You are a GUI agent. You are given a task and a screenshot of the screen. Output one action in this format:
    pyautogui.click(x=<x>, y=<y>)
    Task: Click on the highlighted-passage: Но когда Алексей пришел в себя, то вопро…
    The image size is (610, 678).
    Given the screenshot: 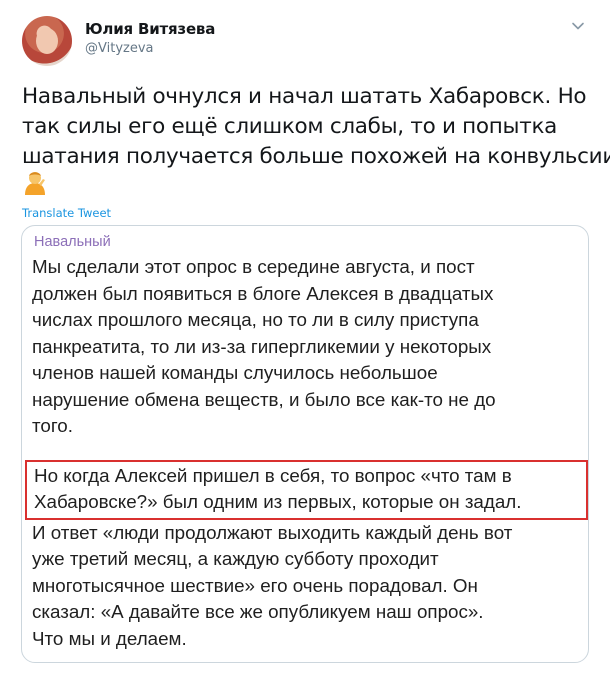 What is the action you would take?
    pyautogui.click(x=306, y=489)
    